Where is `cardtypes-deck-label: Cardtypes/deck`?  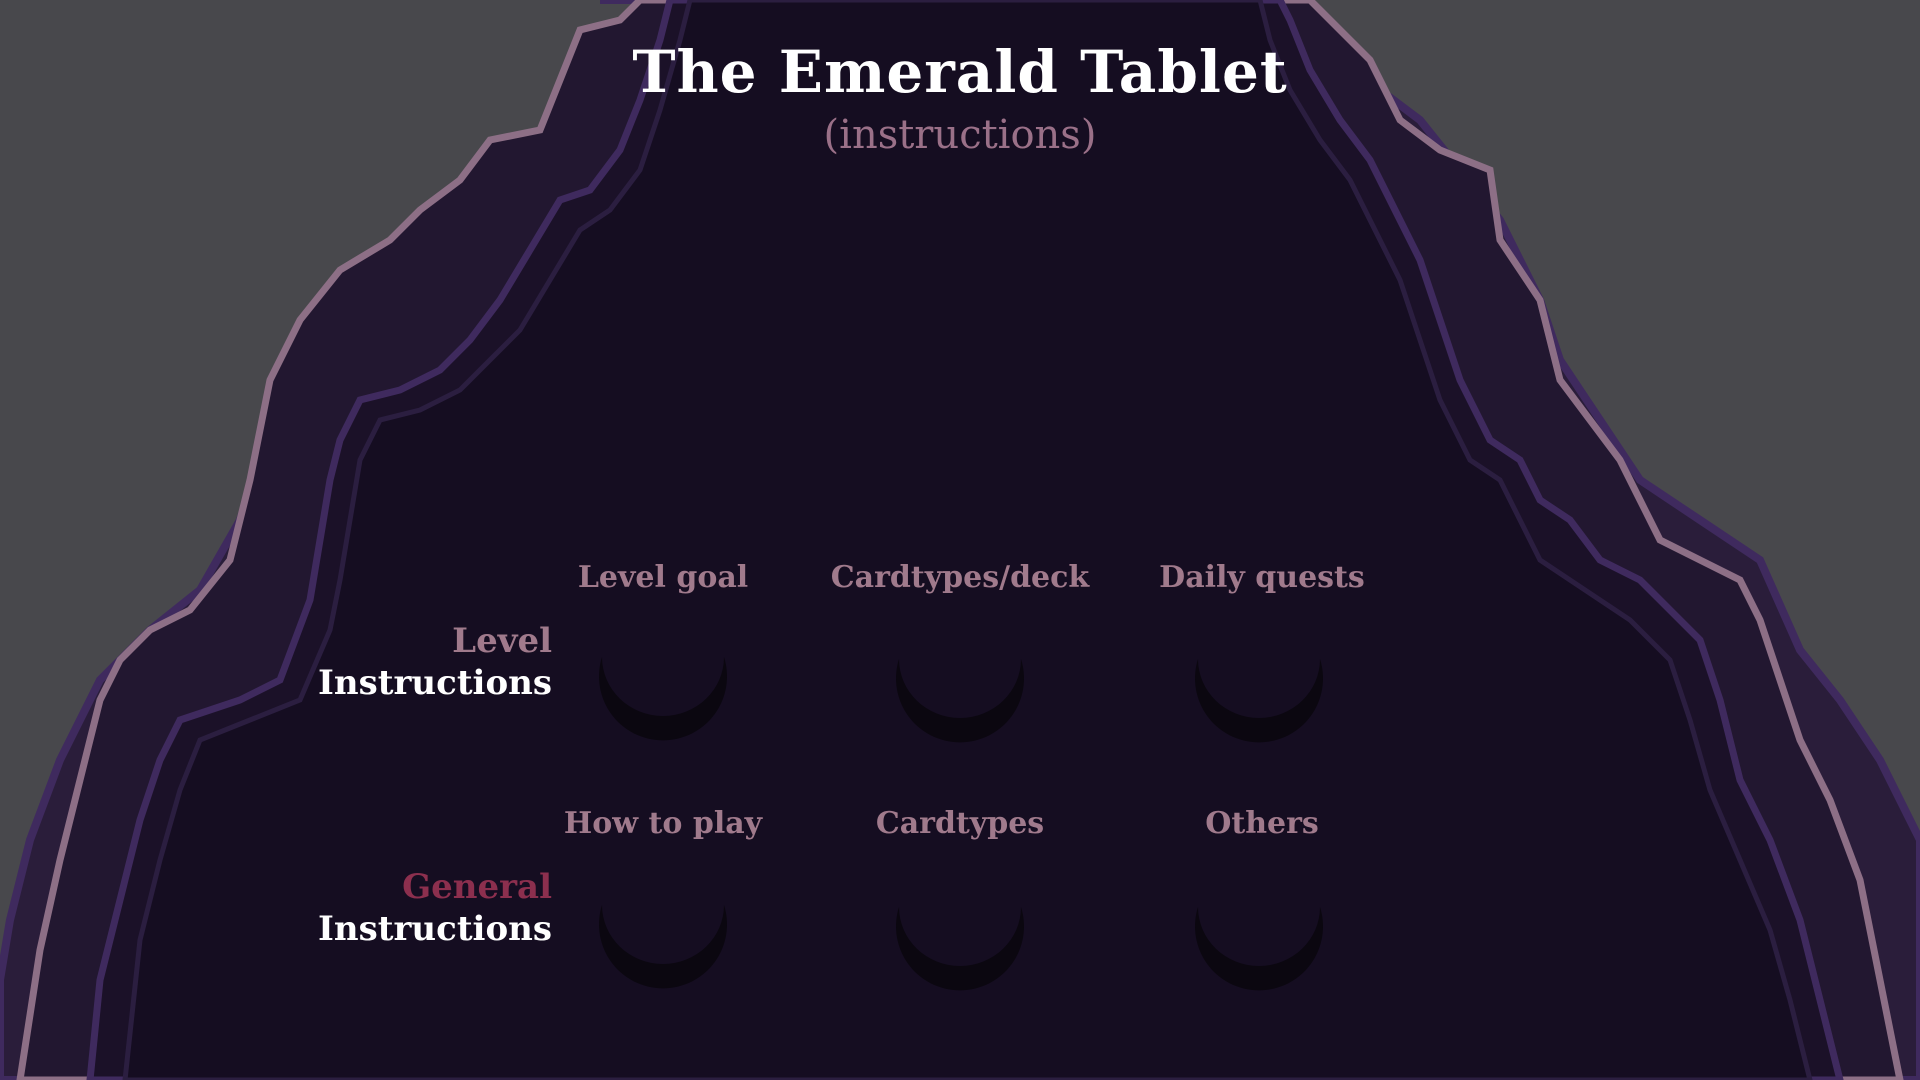
cardtypes-deck-label: Cardtypes/deck is located at coordinates (960, 577).